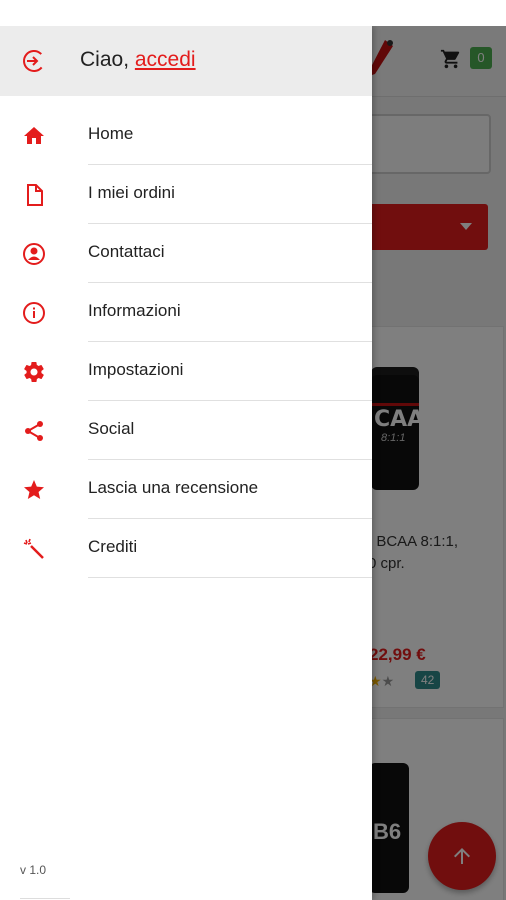 This screenshot has height=900, width=506. What do you see at coordinates (186, 253) in the screenshot?
I see `menu-item-contact: Contattaci` at bounding box center [186, 253].